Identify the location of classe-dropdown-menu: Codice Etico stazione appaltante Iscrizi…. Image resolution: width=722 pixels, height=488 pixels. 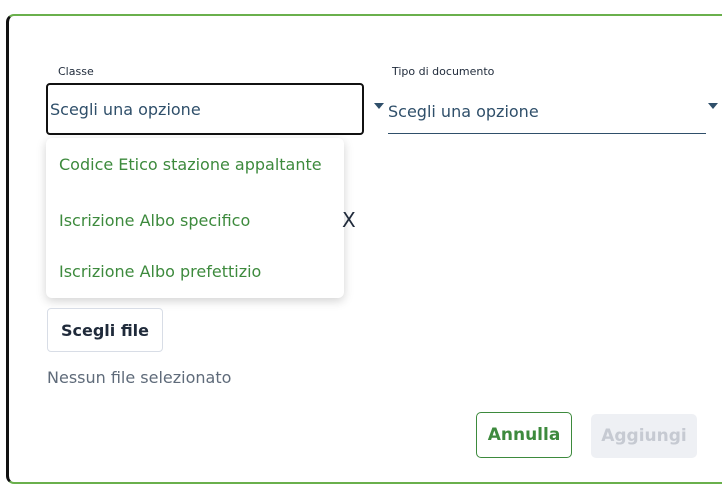
(195, 218).